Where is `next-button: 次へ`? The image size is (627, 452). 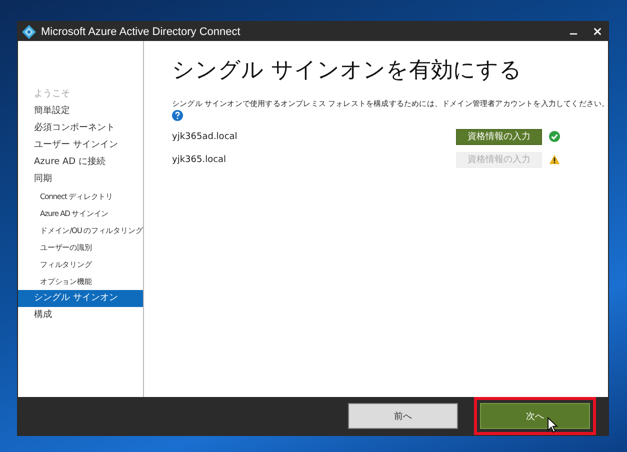
next-button: 次へ is located at coordinates (535, 416).